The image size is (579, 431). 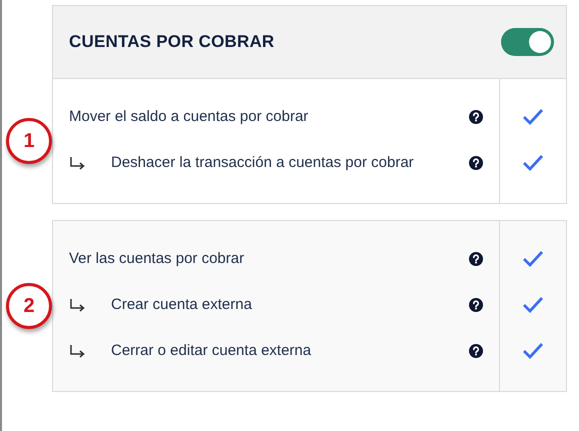 What do you see at coordinates (29, 141) in the screenshot?
I see `callout-number: 1` at bounding box center [29, 141].